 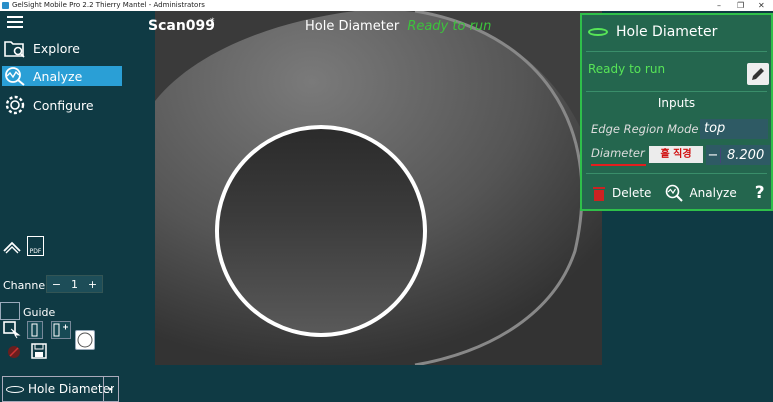 I want to click on channel-value: 1, so click(x=74, y=284).